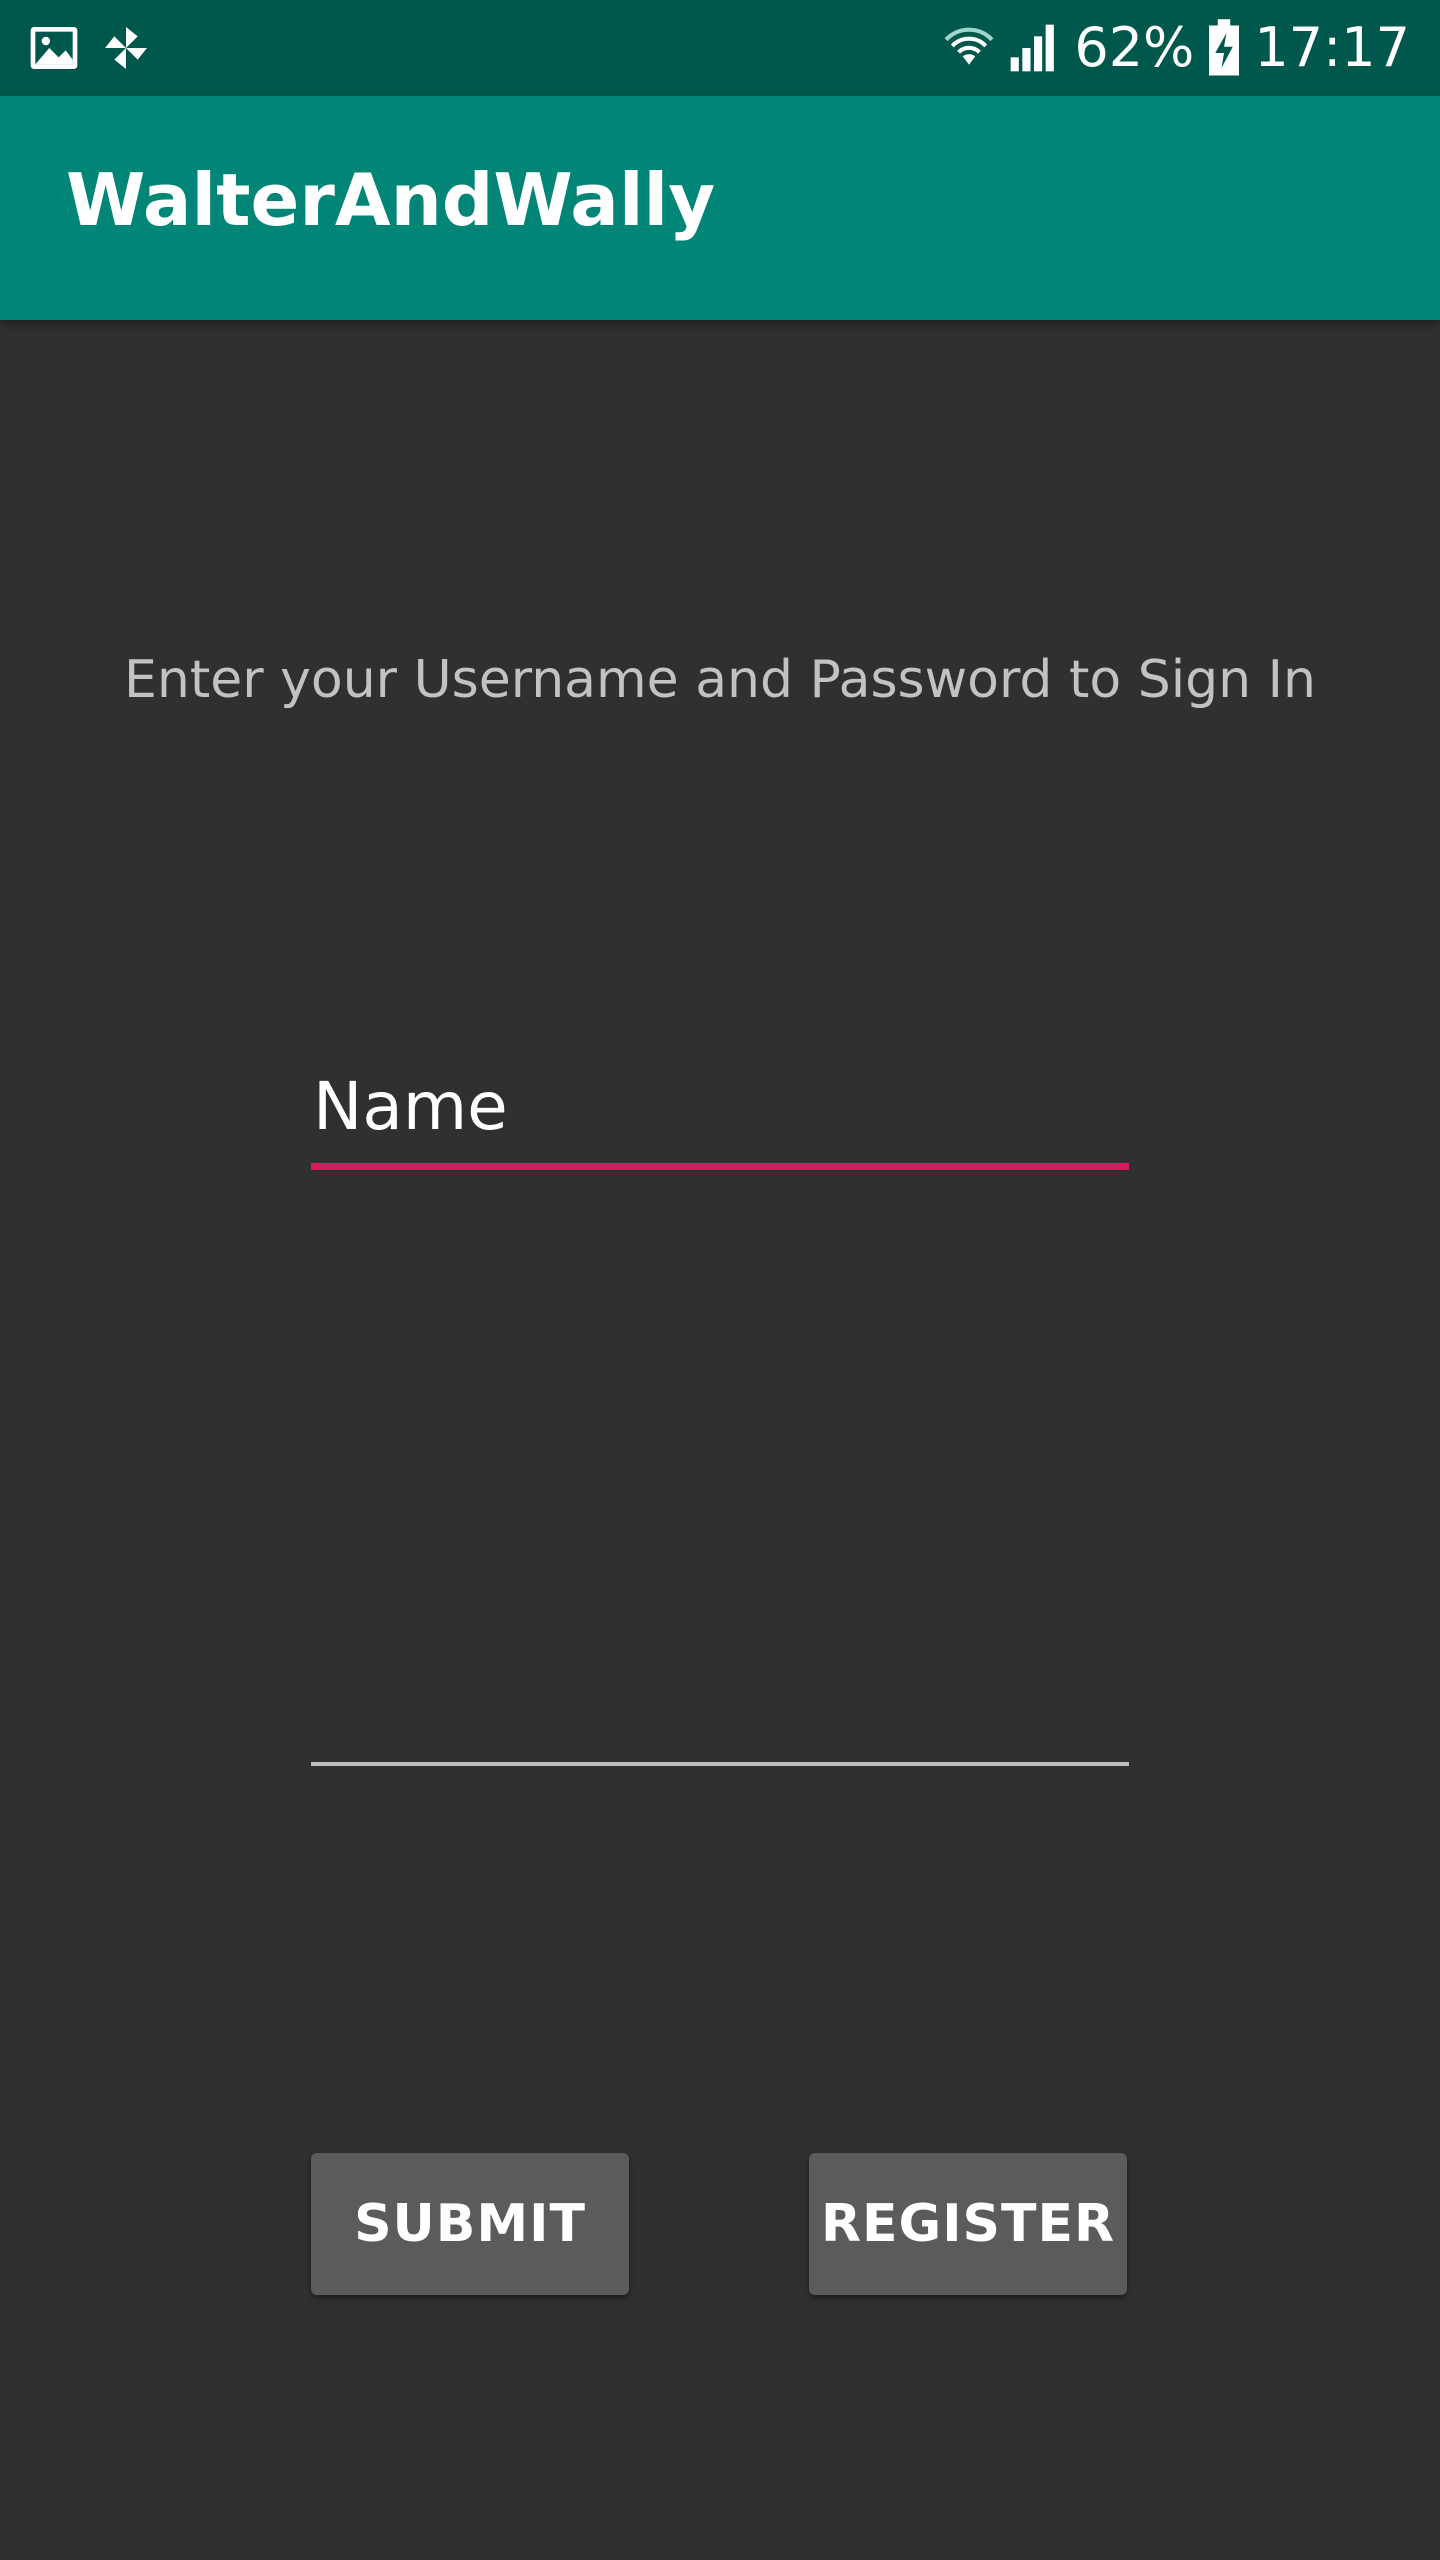 Image resolution: width=1440 pixels, height=2560 pixels. What do you see at coordinates (720, 1703) in the screenshot?
I see `password-field` at bounding box center [720, 1703].